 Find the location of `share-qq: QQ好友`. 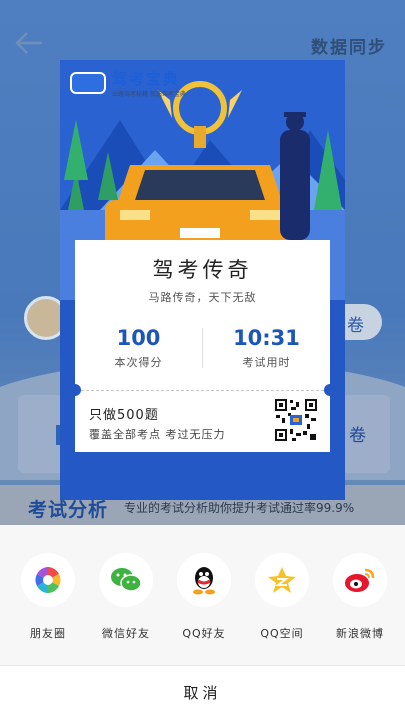

share-qq: QQ好友 is located at coordinates (204, 597).